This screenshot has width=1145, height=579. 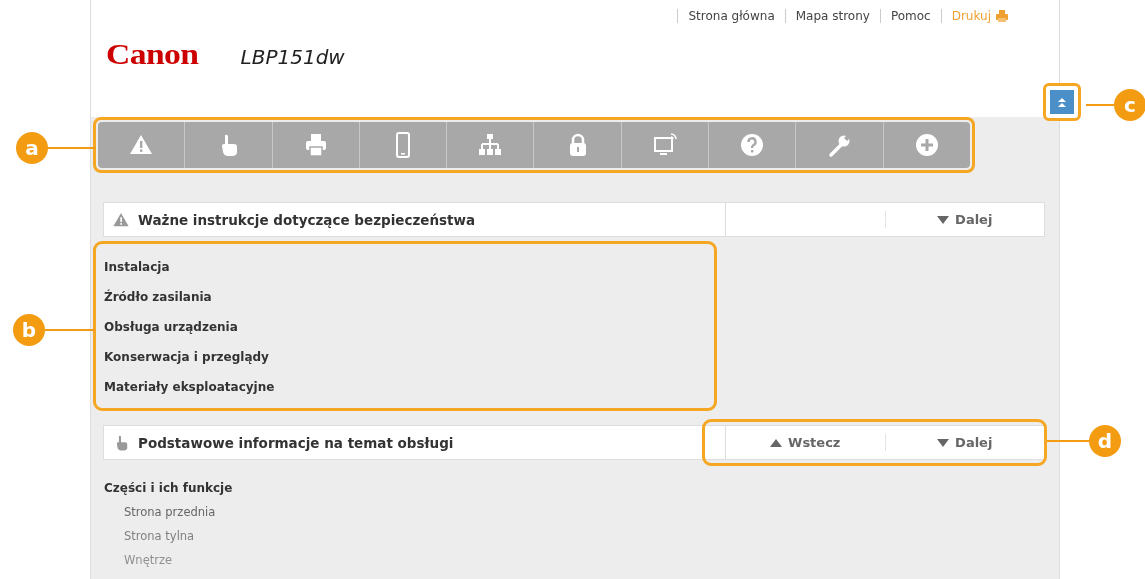 I want to click on double-caret-up-icon, so click(x=1062, y=102).